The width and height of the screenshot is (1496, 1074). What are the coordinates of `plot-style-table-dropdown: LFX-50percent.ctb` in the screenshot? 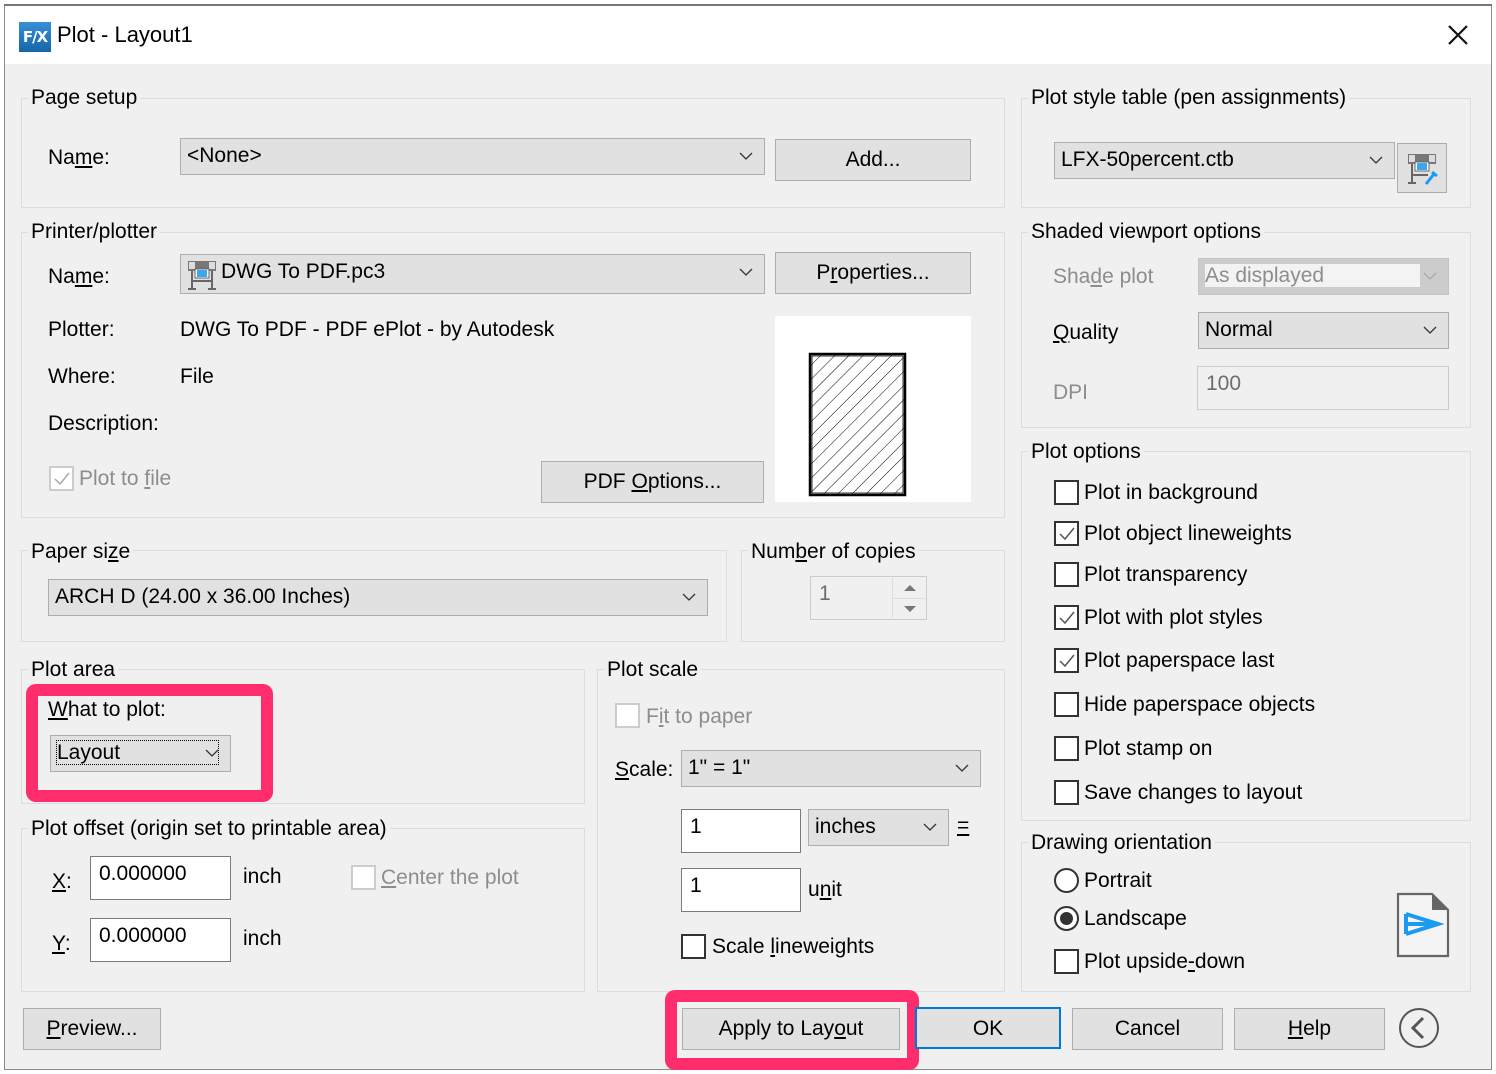 It's located at (1224, 160).